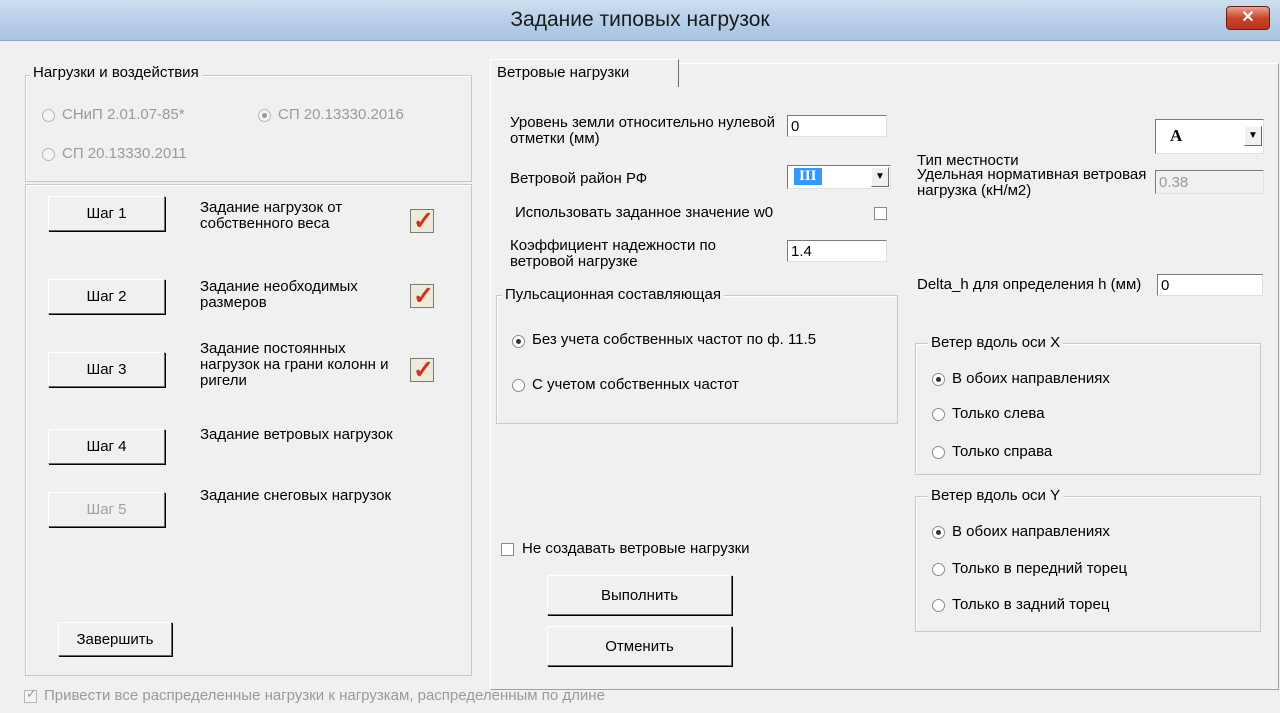  What do you see at coordinates (996, 342) in the screenshot?
I see `wind-x-group-title: Ветер вдоль оси X` at bounding box center [996, 342].